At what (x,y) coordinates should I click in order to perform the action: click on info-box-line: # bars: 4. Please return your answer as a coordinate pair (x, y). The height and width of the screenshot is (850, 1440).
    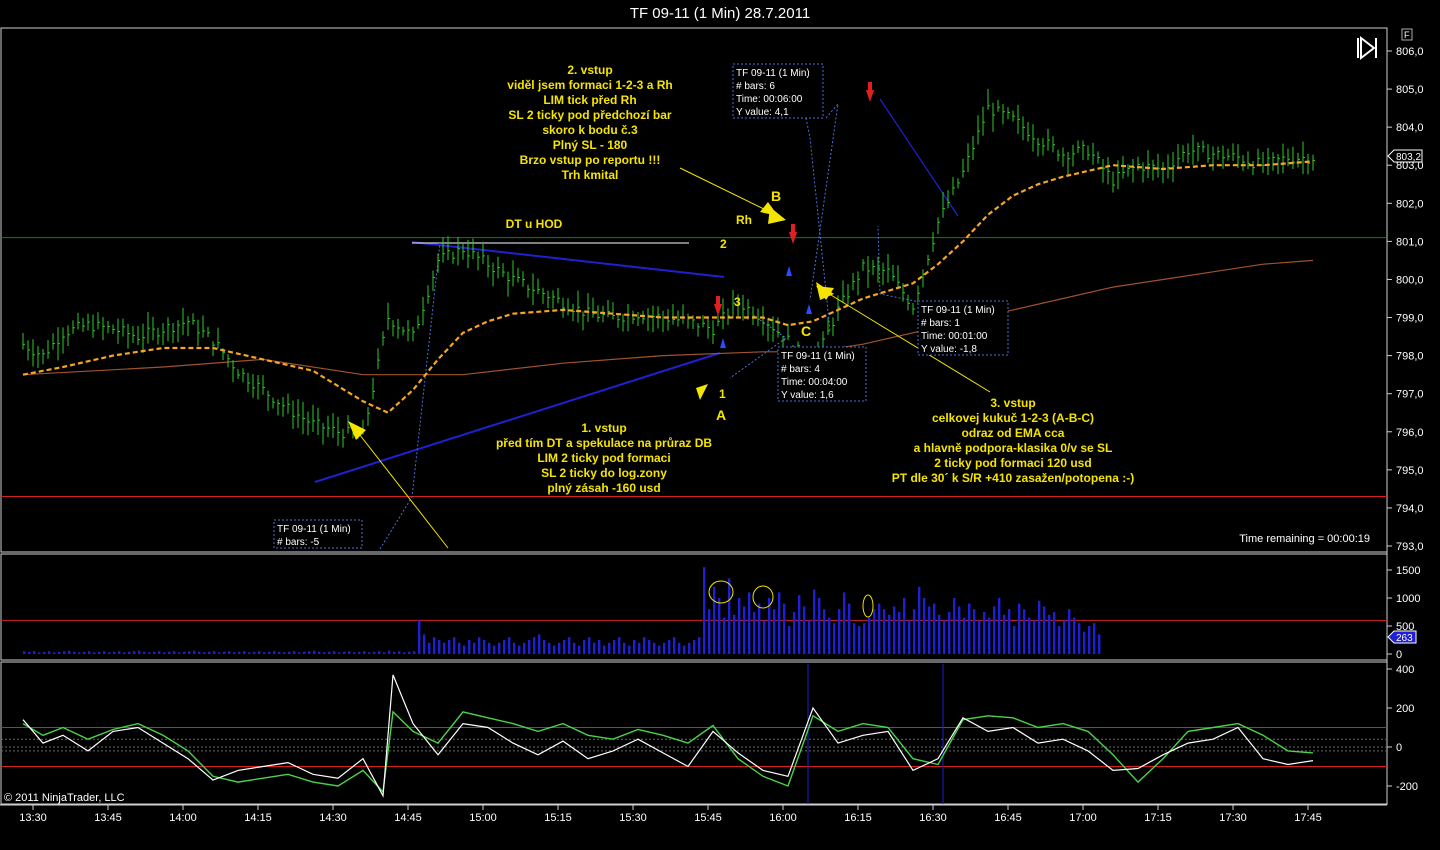
    Looking at the image, I should click on (800, 369).